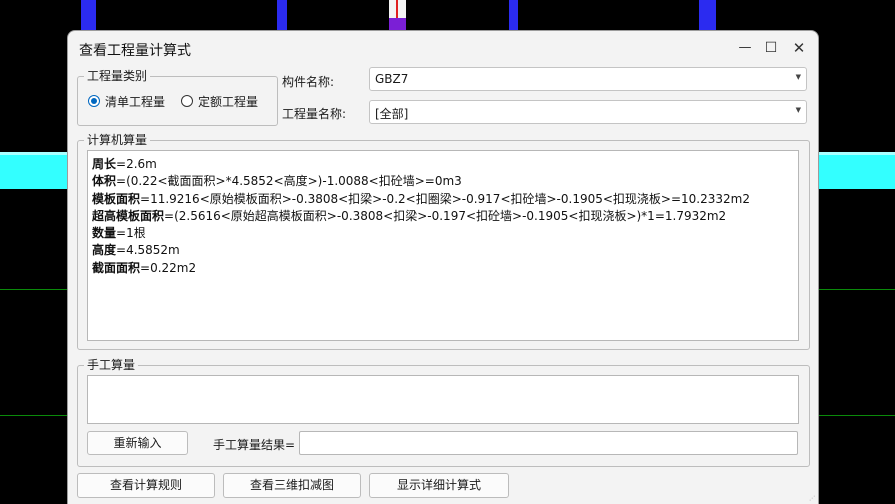 The height and width of the screenshot is (504, 895). What do you see at coordinates (187, 101) in the screenshot?
I see `radio-unchecked-icon` at bounding box center [187, 101].